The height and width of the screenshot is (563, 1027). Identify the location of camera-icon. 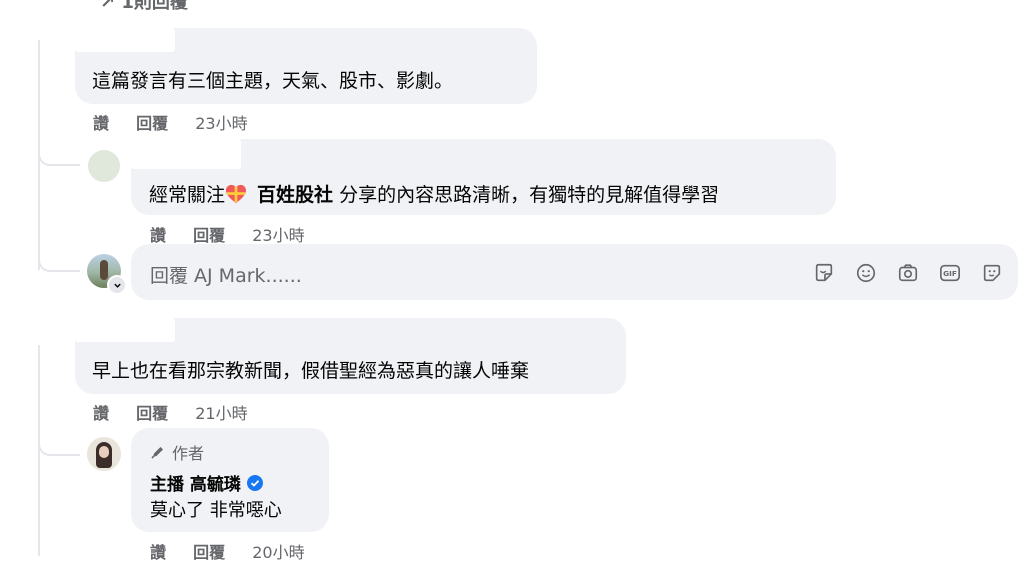
(908, 273).